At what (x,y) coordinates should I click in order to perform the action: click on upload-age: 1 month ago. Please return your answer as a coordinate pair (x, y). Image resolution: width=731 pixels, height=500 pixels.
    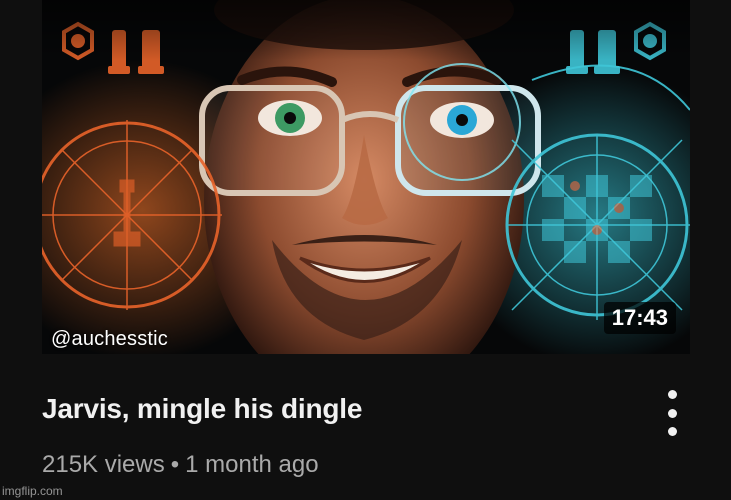
    Looking at the image, I should click on (252, 464).